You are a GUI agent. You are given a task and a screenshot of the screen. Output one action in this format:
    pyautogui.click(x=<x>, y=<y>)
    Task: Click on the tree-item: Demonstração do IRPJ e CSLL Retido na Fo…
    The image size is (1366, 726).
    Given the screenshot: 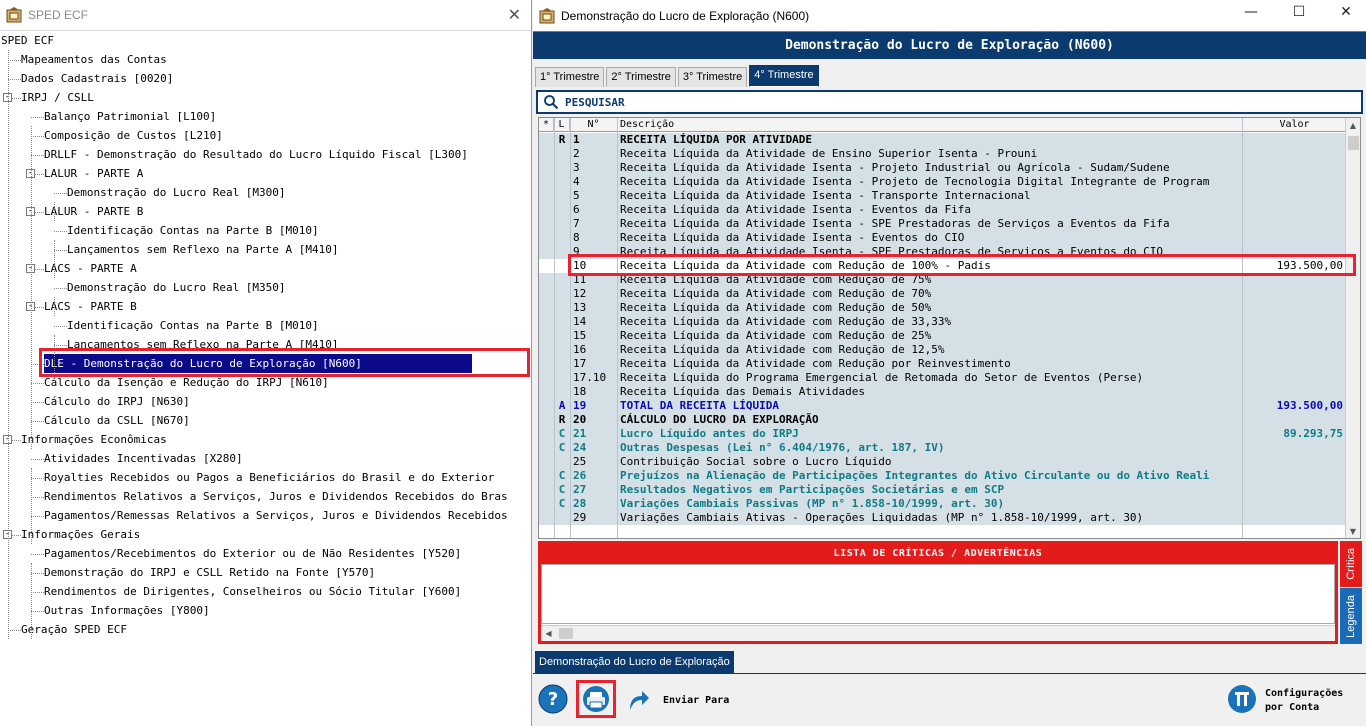 What is the action you would take?
    pyautogui.click(x=209, y=572)
    